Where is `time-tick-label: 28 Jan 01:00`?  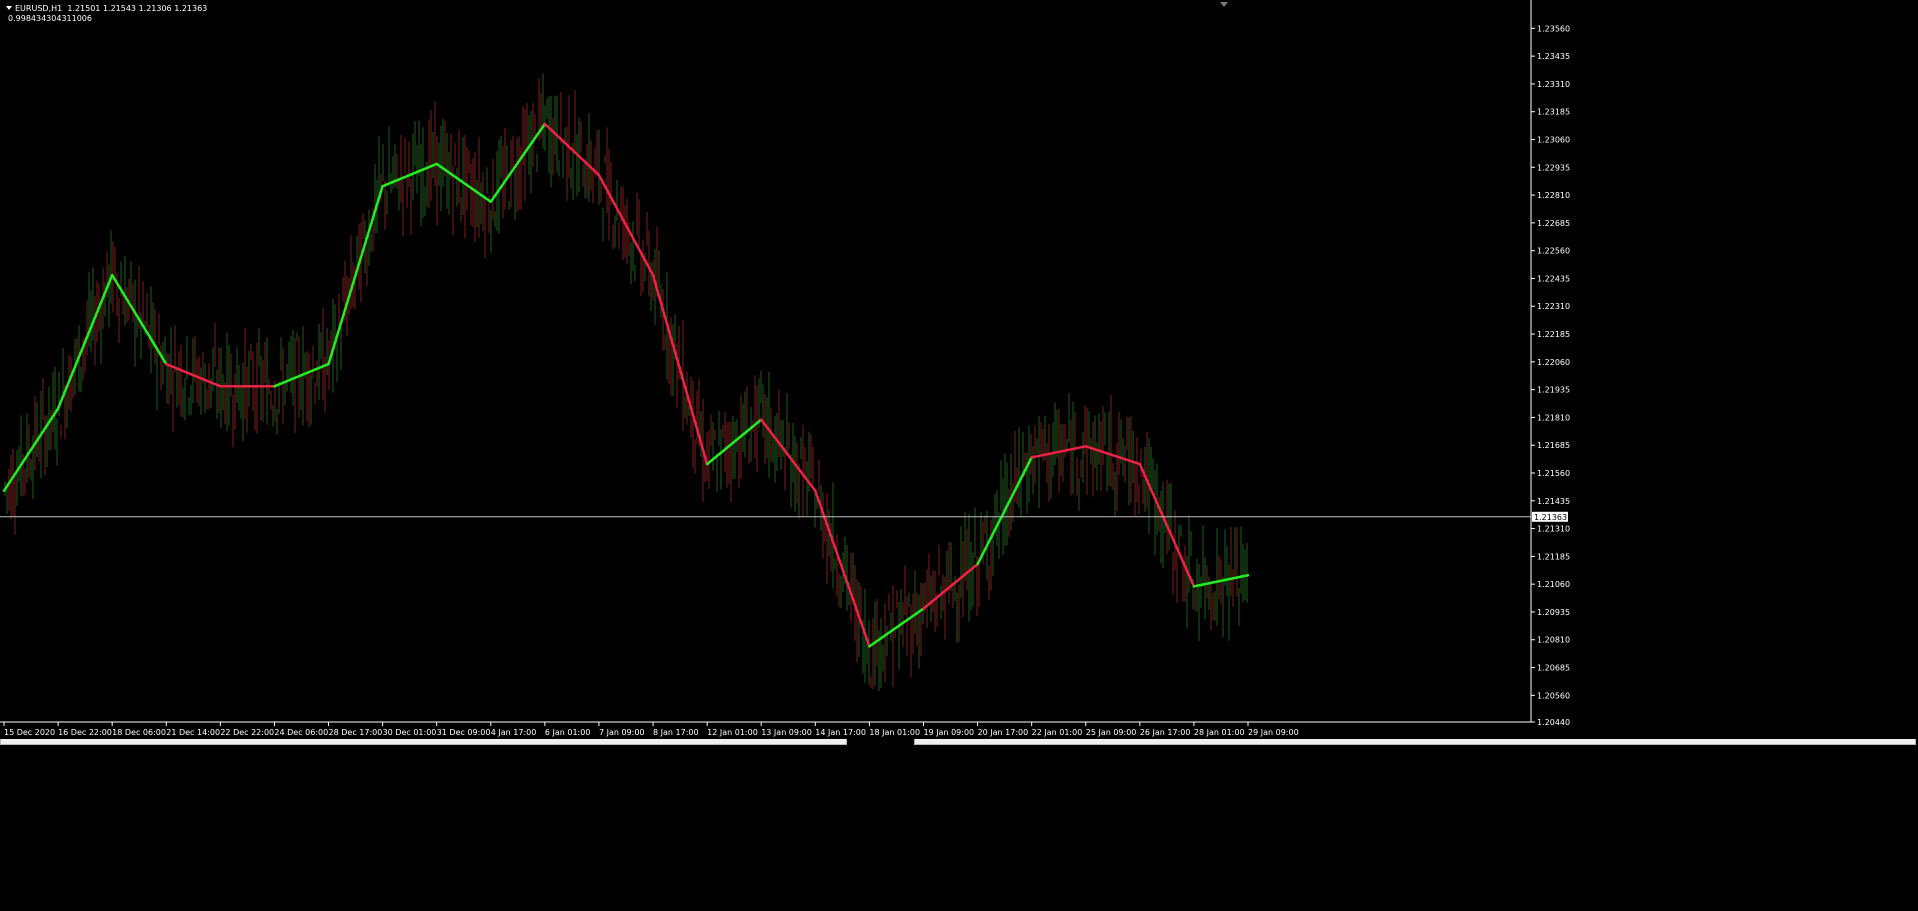
time-tick-label: 28 Jan 01:00 is located at coordinates (1219, 732).